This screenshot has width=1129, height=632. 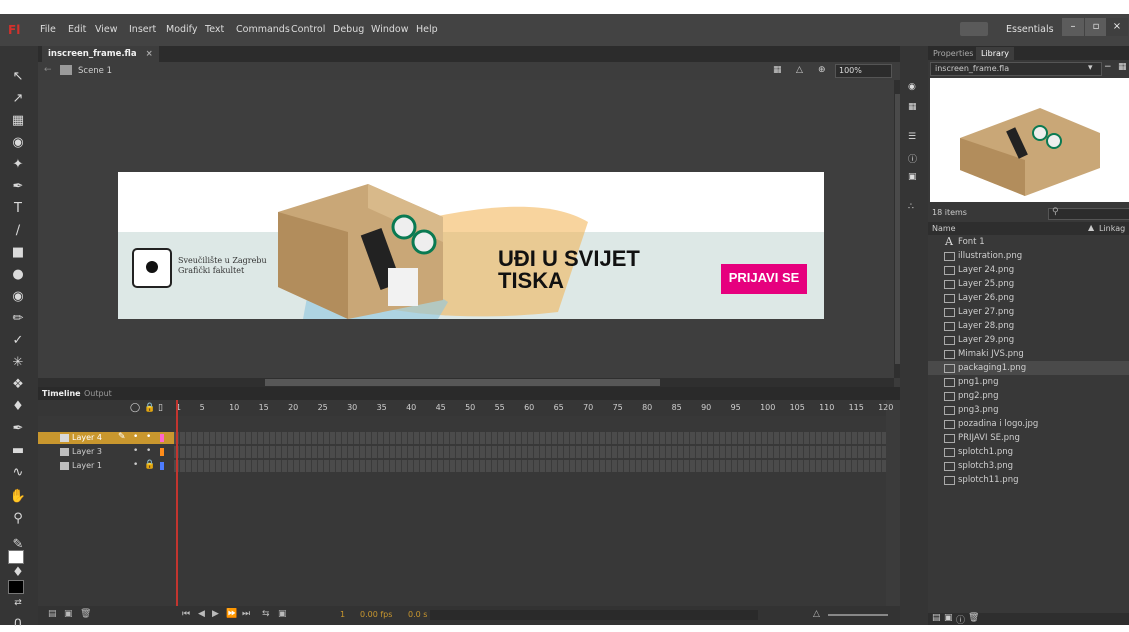 I want to click on library-search-input: ⚲, so click(x=1088, y=213).